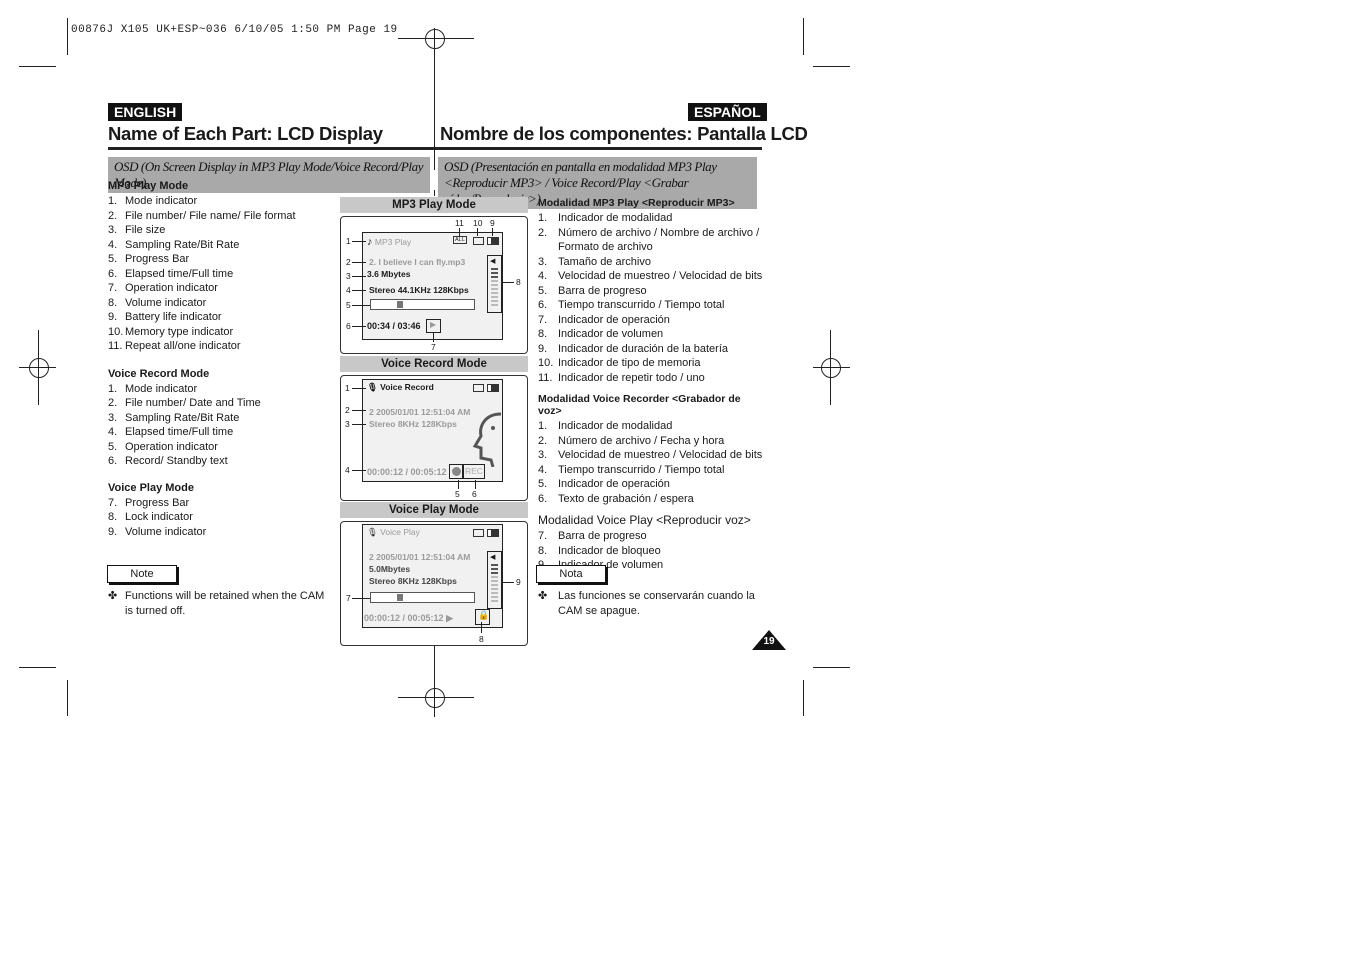  Describe the element at coordinates (179, 432) in the screenshot. I see `item-text: Elapsed time/Full time` at that location.